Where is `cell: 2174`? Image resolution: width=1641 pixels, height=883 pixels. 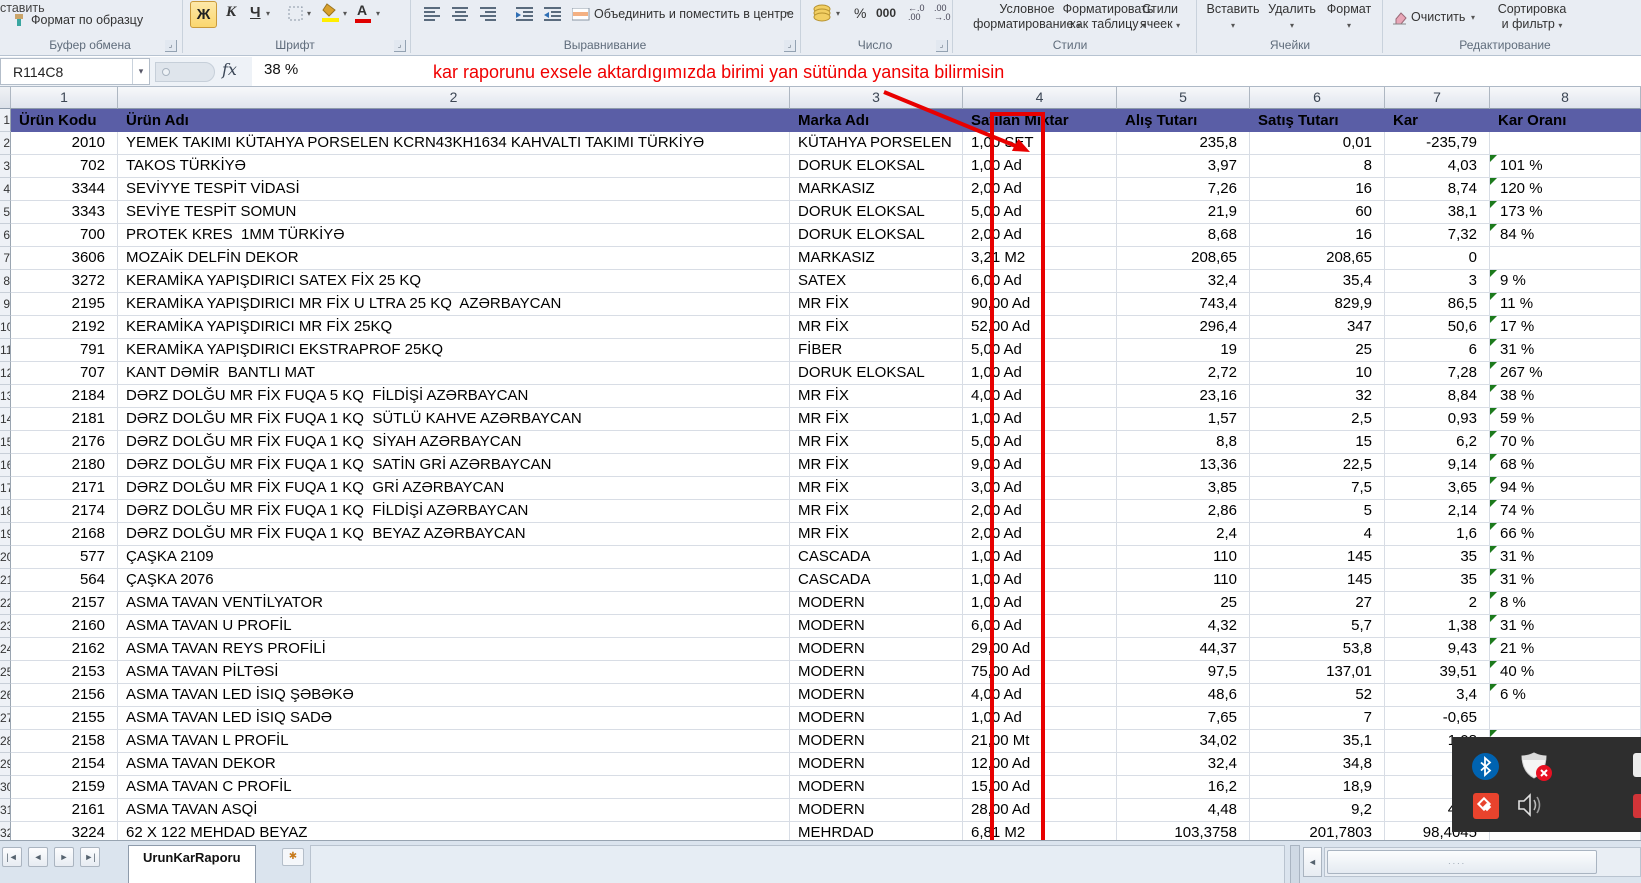
cell: 2174 is located at coordinates (64, 511).